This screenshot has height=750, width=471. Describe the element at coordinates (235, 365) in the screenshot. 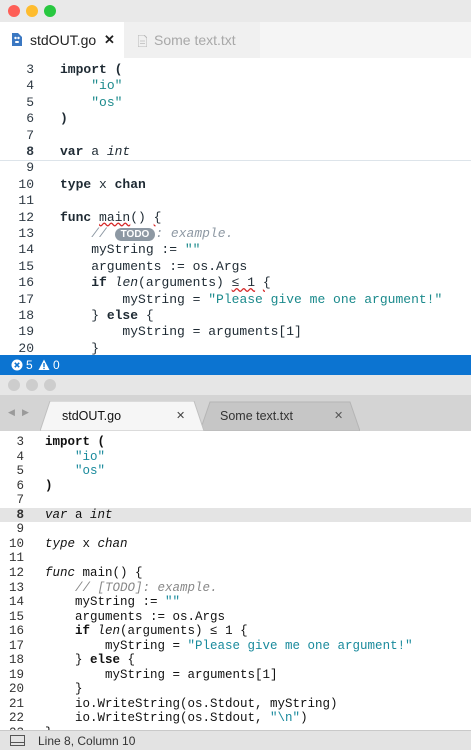

I see `status-bar: 5 0` at that location.